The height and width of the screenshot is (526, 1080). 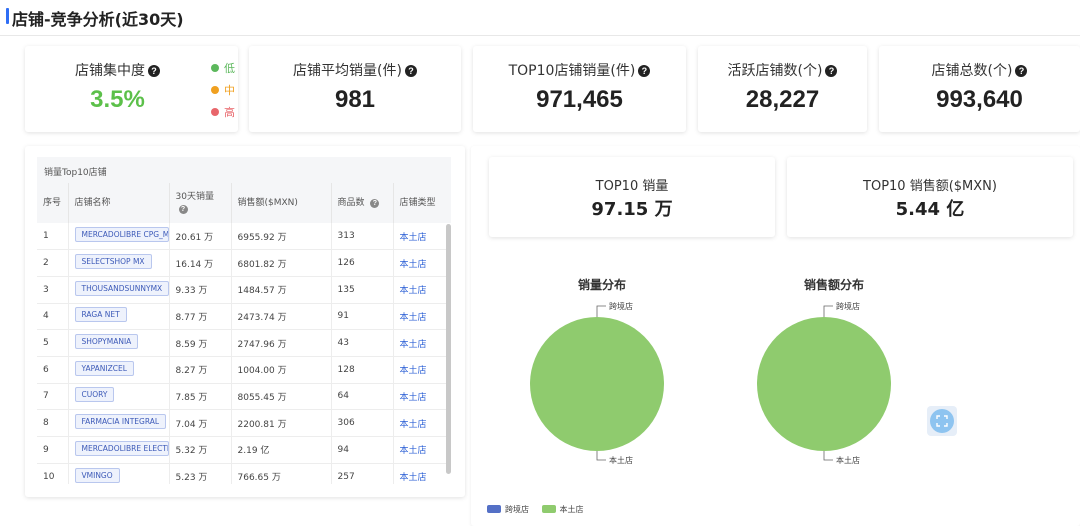 What do you see at coordinates (104, 368) in the screenshot?
I see `shop-name-tag: YAPANIZCEL` at bounding box center [104, 368].